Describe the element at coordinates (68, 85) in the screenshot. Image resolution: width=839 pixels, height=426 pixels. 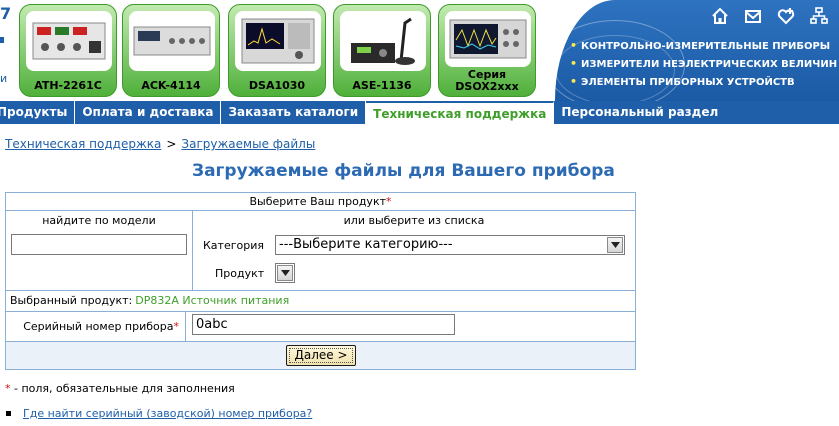
I see `product-label: ATH-2261C` at that location.